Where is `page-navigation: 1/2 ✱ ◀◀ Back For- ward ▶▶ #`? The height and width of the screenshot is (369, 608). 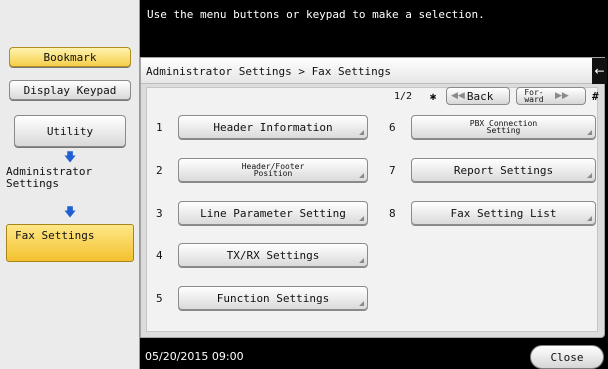 page-navigation: 1/2 ✱ ◀◀ Back For- ward ▶▶ # is located at coordinates (492, 96).